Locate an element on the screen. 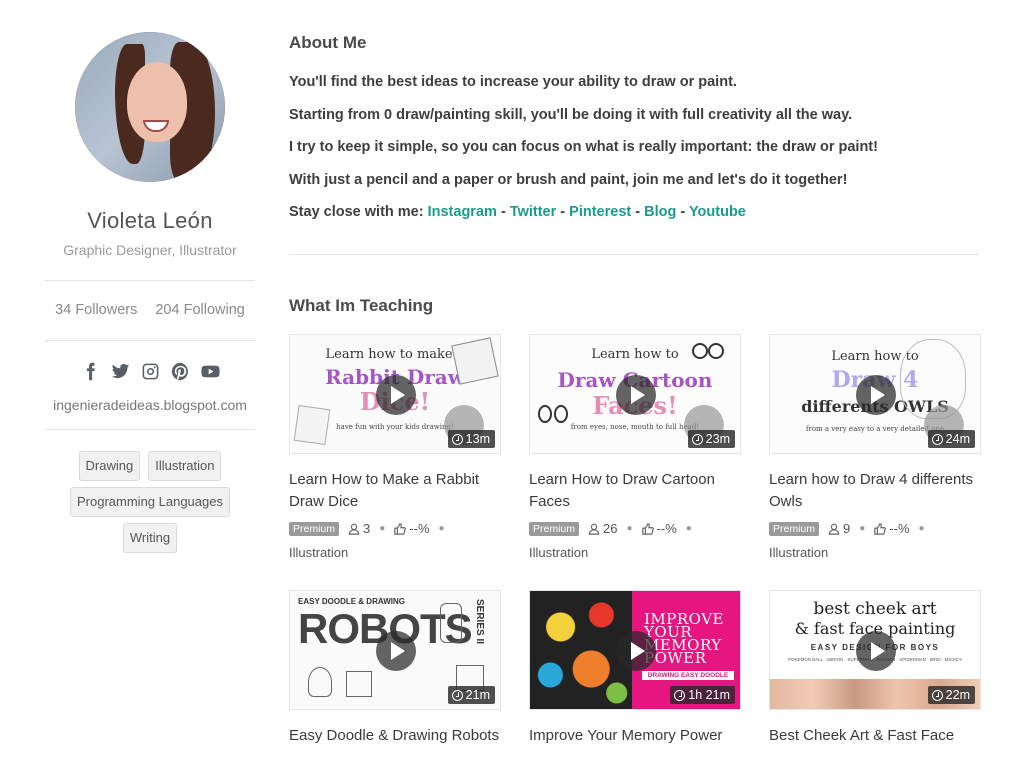 The width and height of the screenshot is (1026, 766). twitter-icon is located at coordinates (120, 371).